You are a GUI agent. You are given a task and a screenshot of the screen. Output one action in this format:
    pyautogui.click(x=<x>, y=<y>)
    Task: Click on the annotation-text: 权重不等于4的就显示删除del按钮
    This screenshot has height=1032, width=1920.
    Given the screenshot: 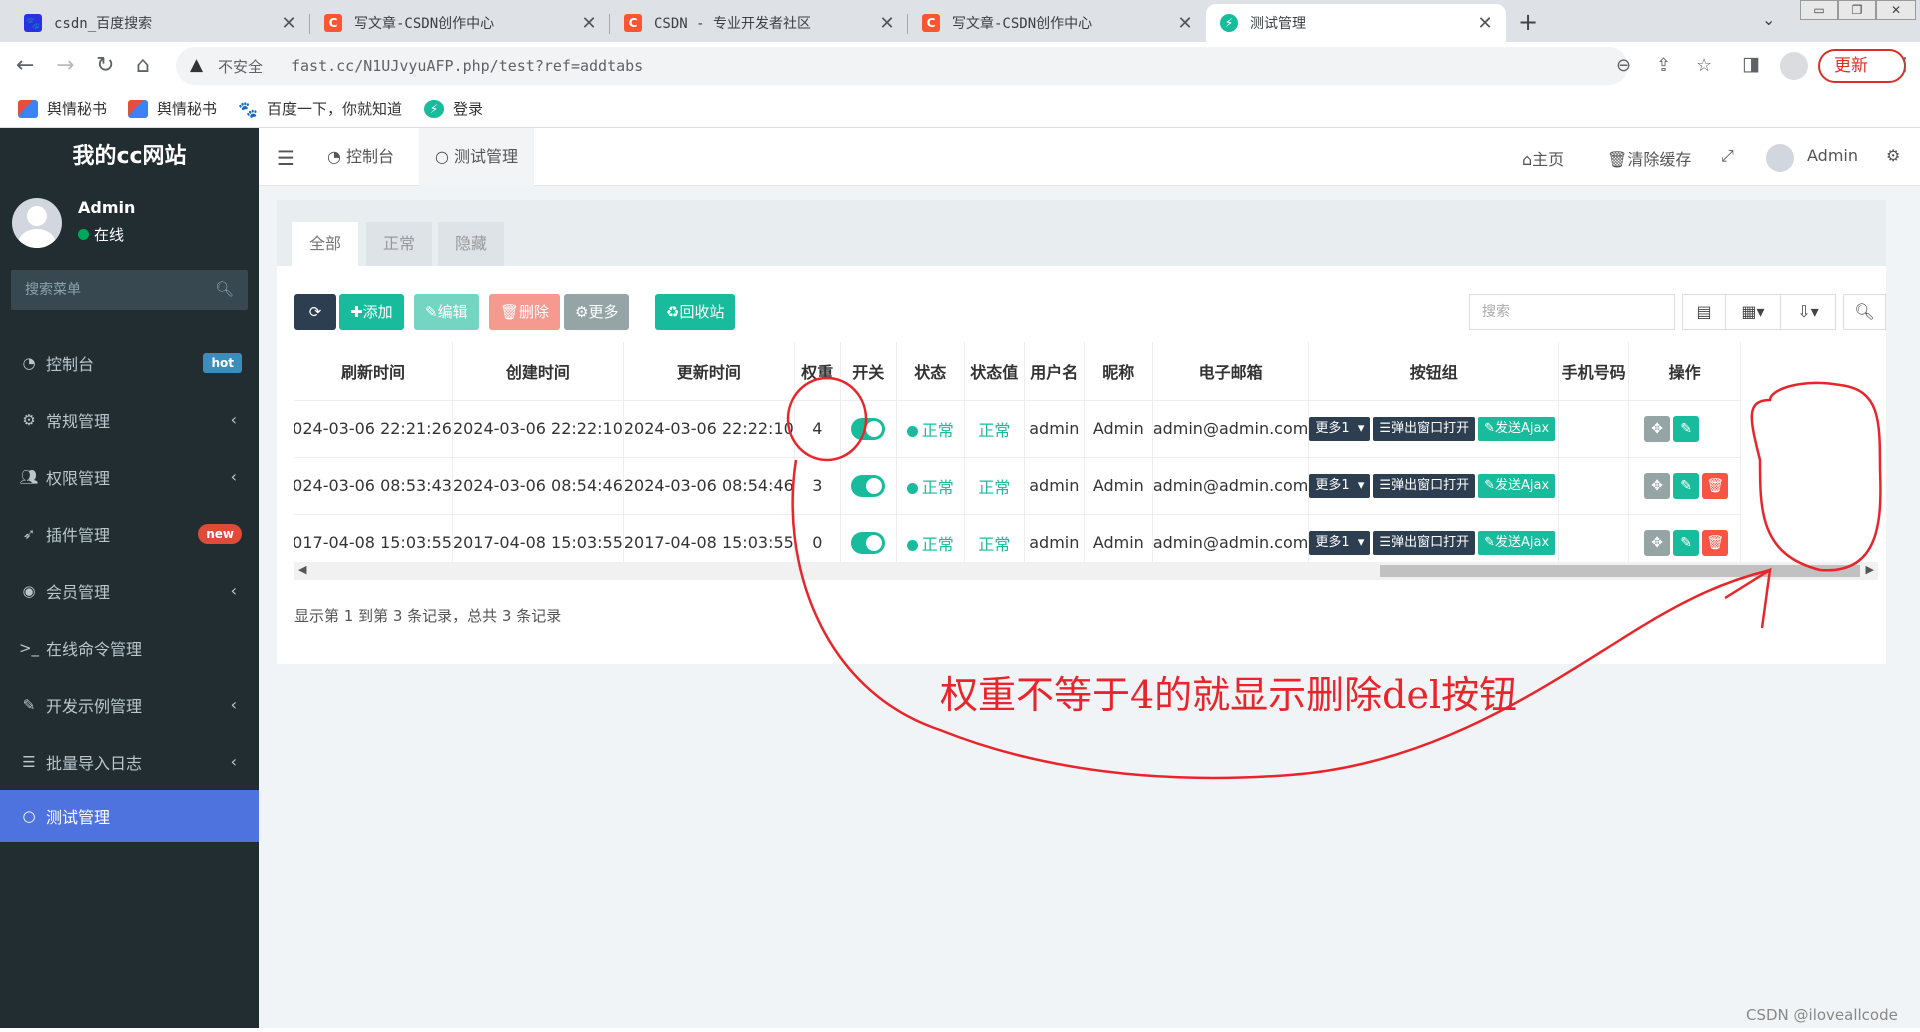 What is the action you would take?
    pyautogui.click(x=1229, y=695)
    